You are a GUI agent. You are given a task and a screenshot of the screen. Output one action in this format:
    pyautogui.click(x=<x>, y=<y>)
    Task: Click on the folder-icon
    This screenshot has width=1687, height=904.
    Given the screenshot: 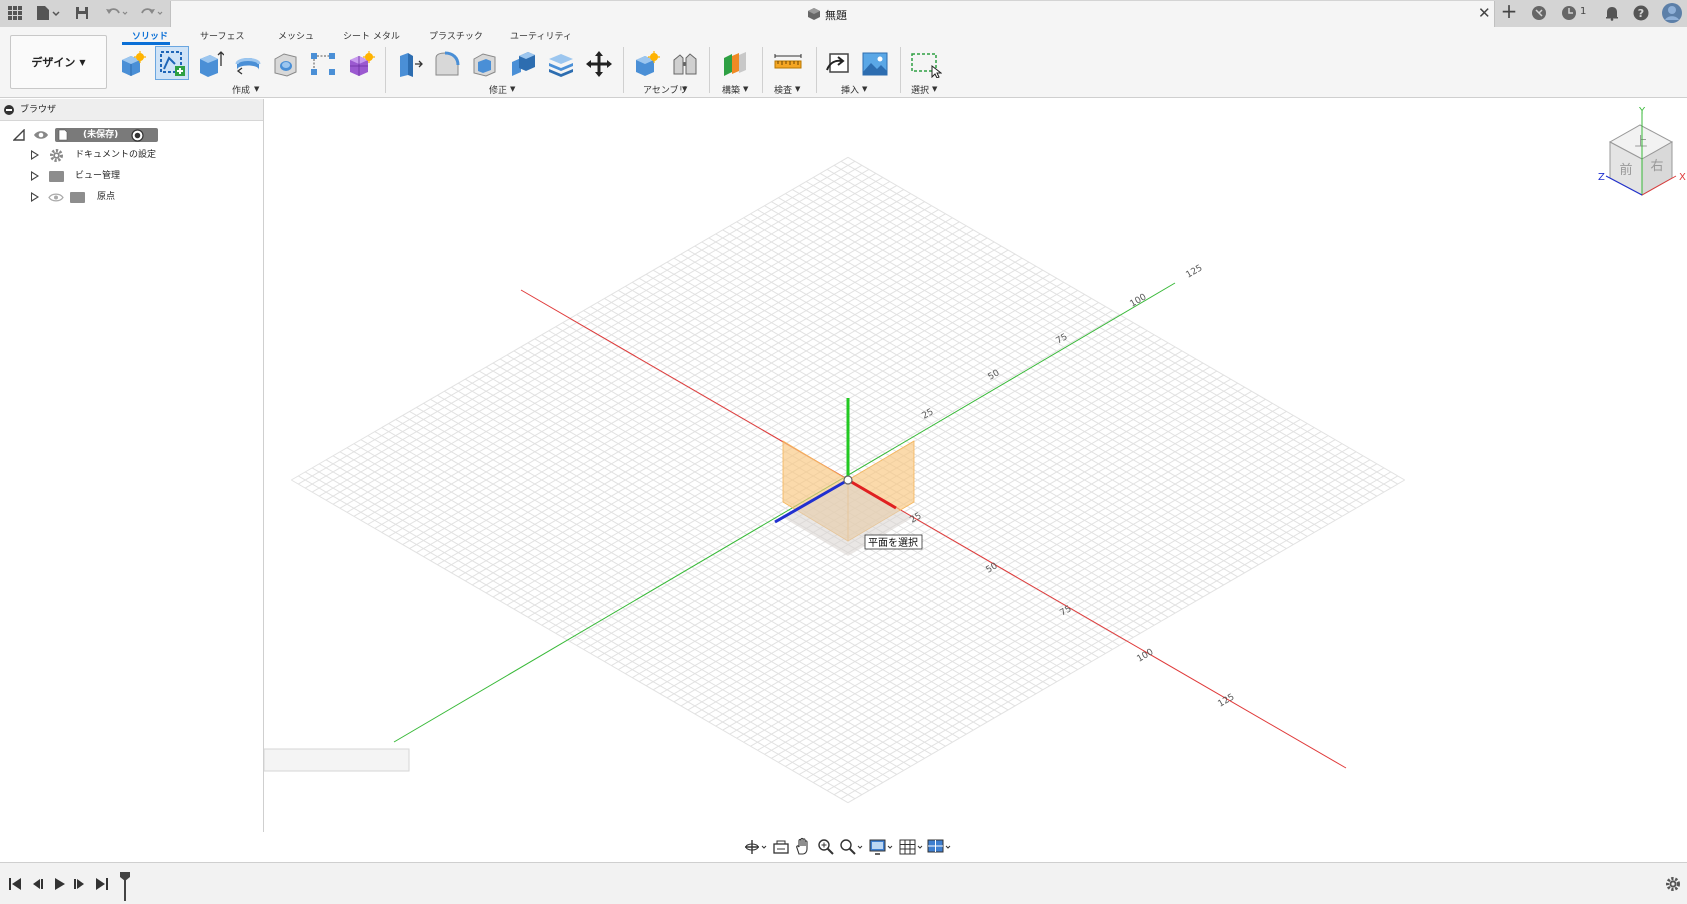 What is the action you would take?
    pyautogui.click(x=56, y=176)
    